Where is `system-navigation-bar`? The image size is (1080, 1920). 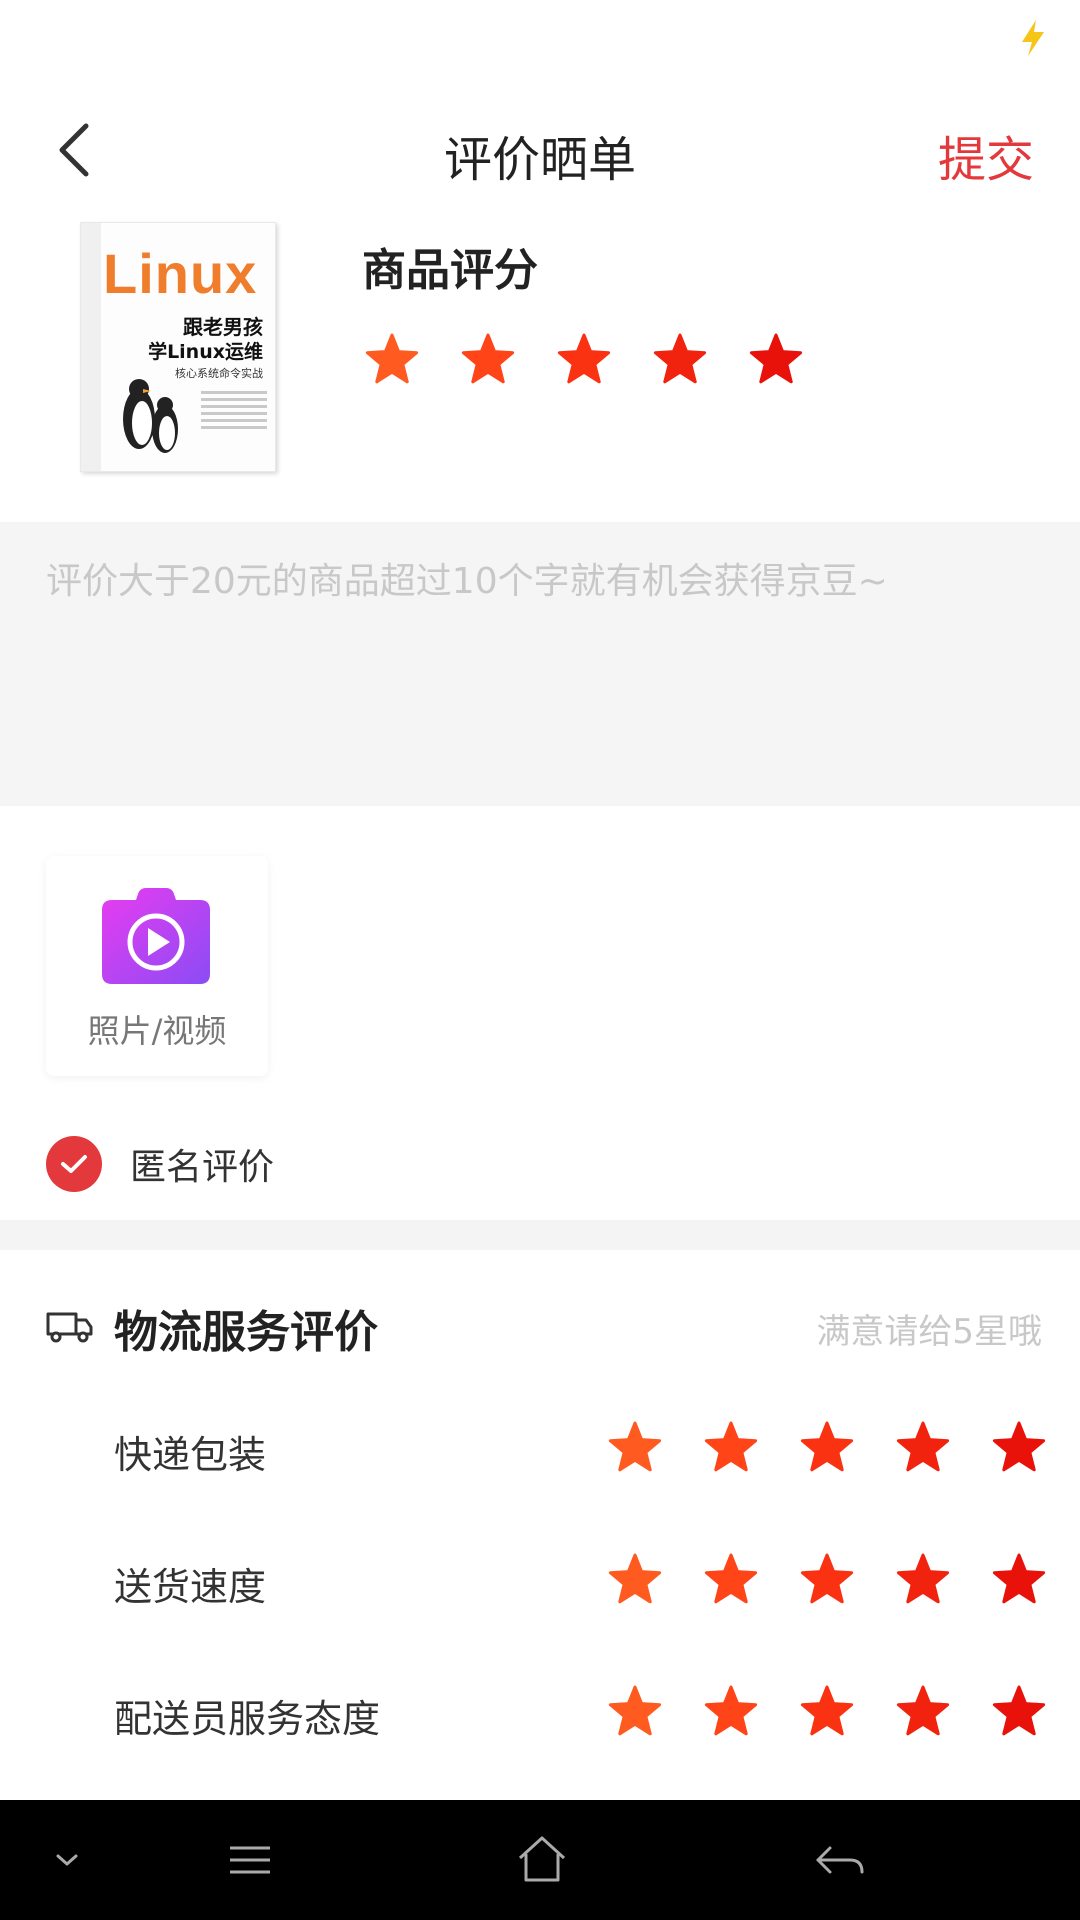
system-navigation-bar is located at coordinates (540, 1860).